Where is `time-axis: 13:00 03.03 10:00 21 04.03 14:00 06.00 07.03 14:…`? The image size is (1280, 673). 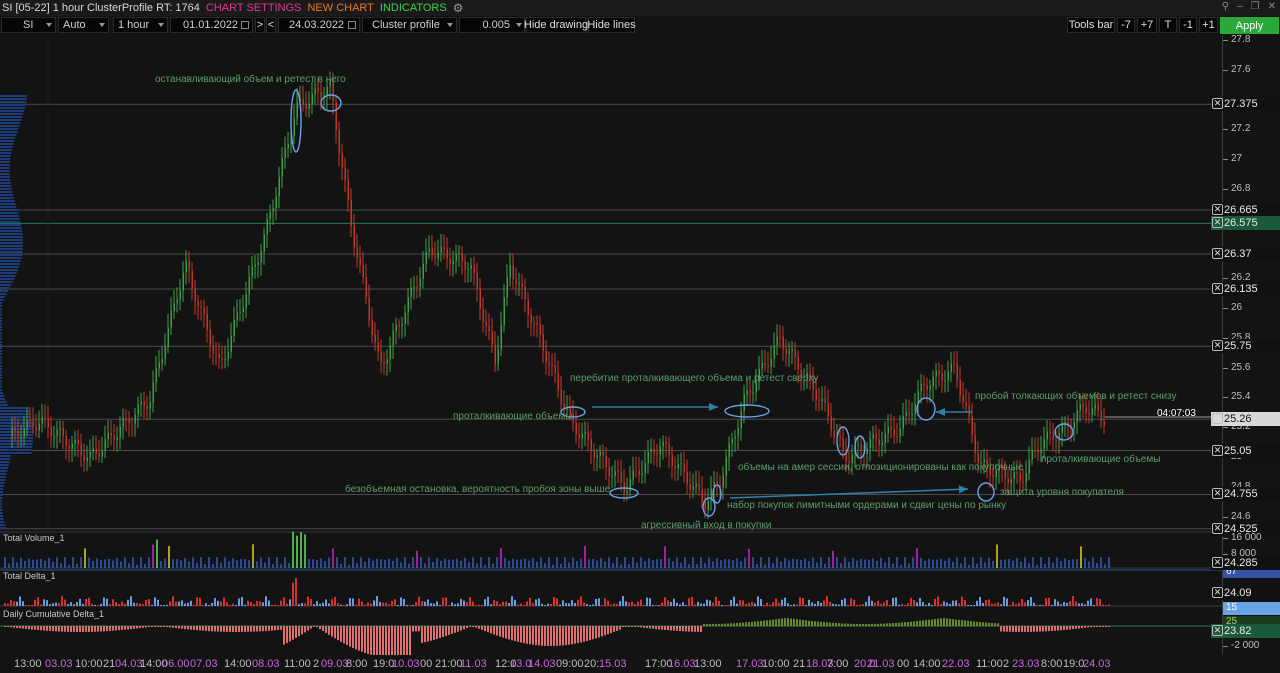 time-axis: 13:00 03.03 10:00 21 04.03 14:00 06.00 07.03 14:… is located at coordinates (611, 664).